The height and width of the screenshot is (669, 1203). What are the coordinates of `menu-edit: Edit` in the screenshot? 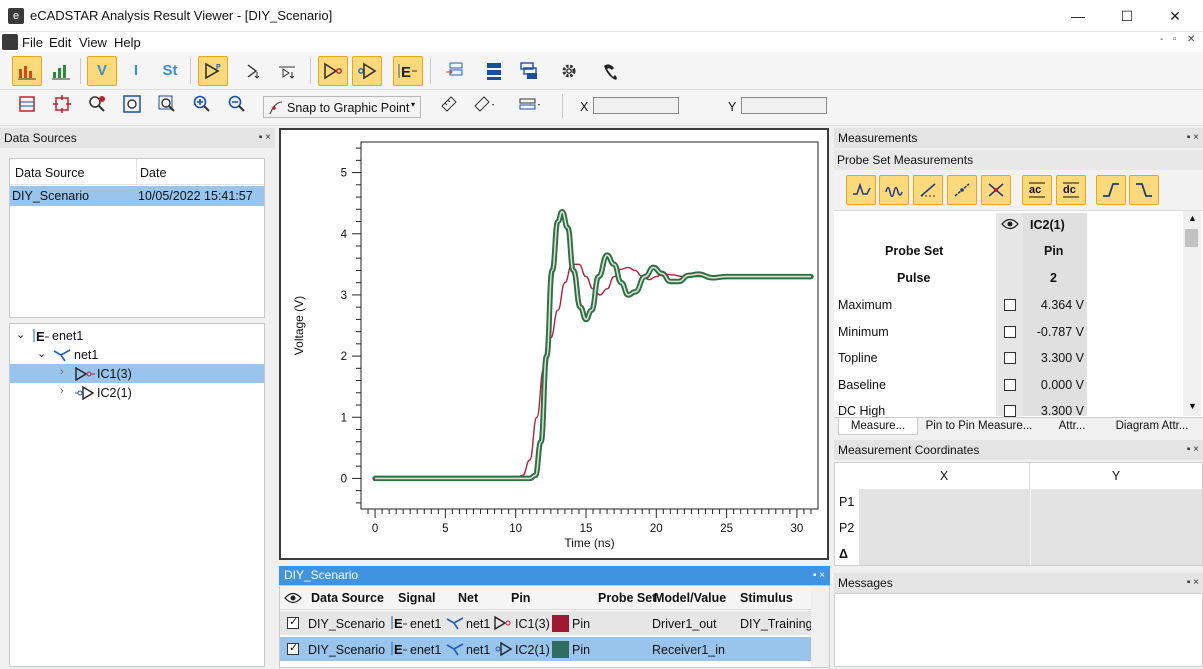 It's located at (60, 42).